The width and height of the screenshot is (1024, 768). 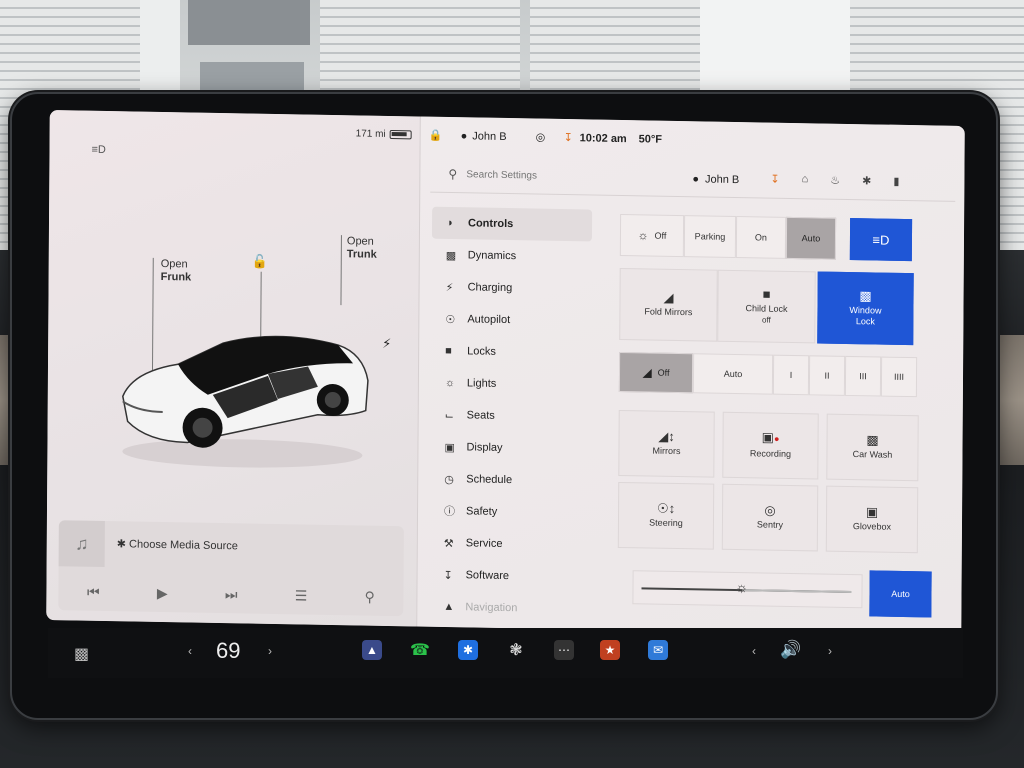 What do you see at coordinates (449, 223) in the screenshot?
I see `toggle-icon: ◑` at bounding box center [449, 223].